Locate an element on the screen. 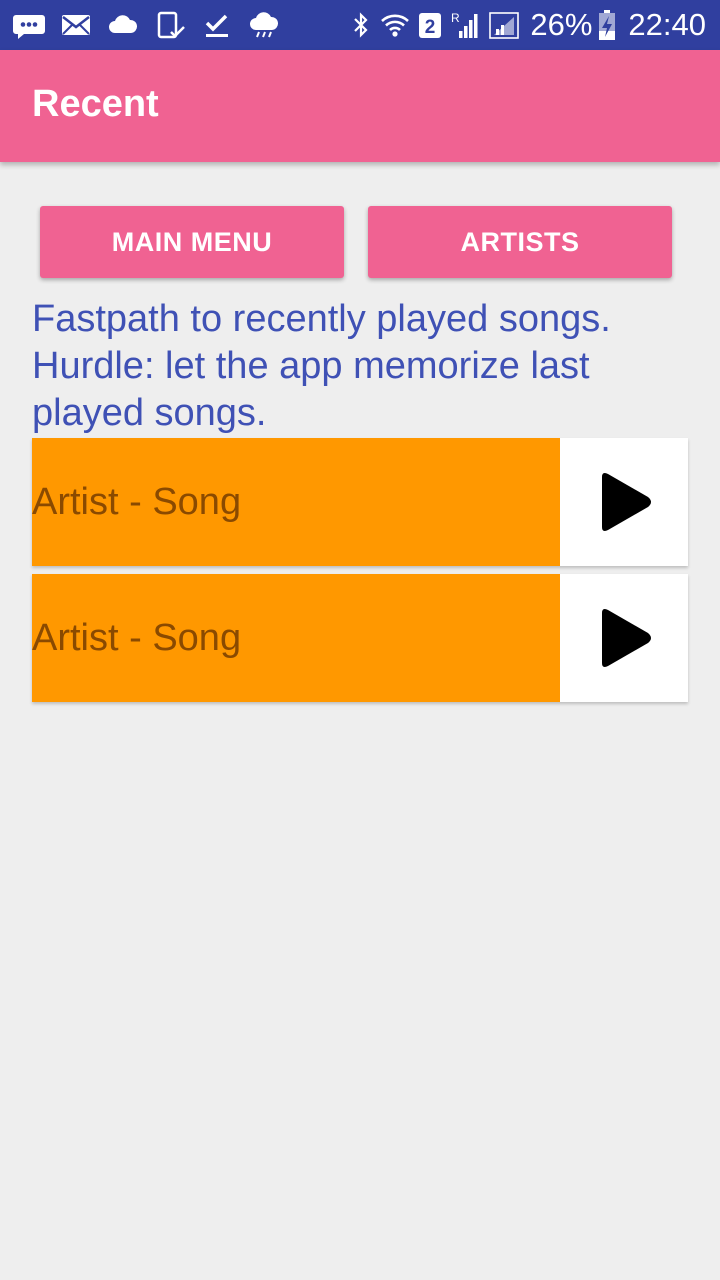 This screenshot has width=720, height=1280. device-check-icon is located at coordinates (171, 25).